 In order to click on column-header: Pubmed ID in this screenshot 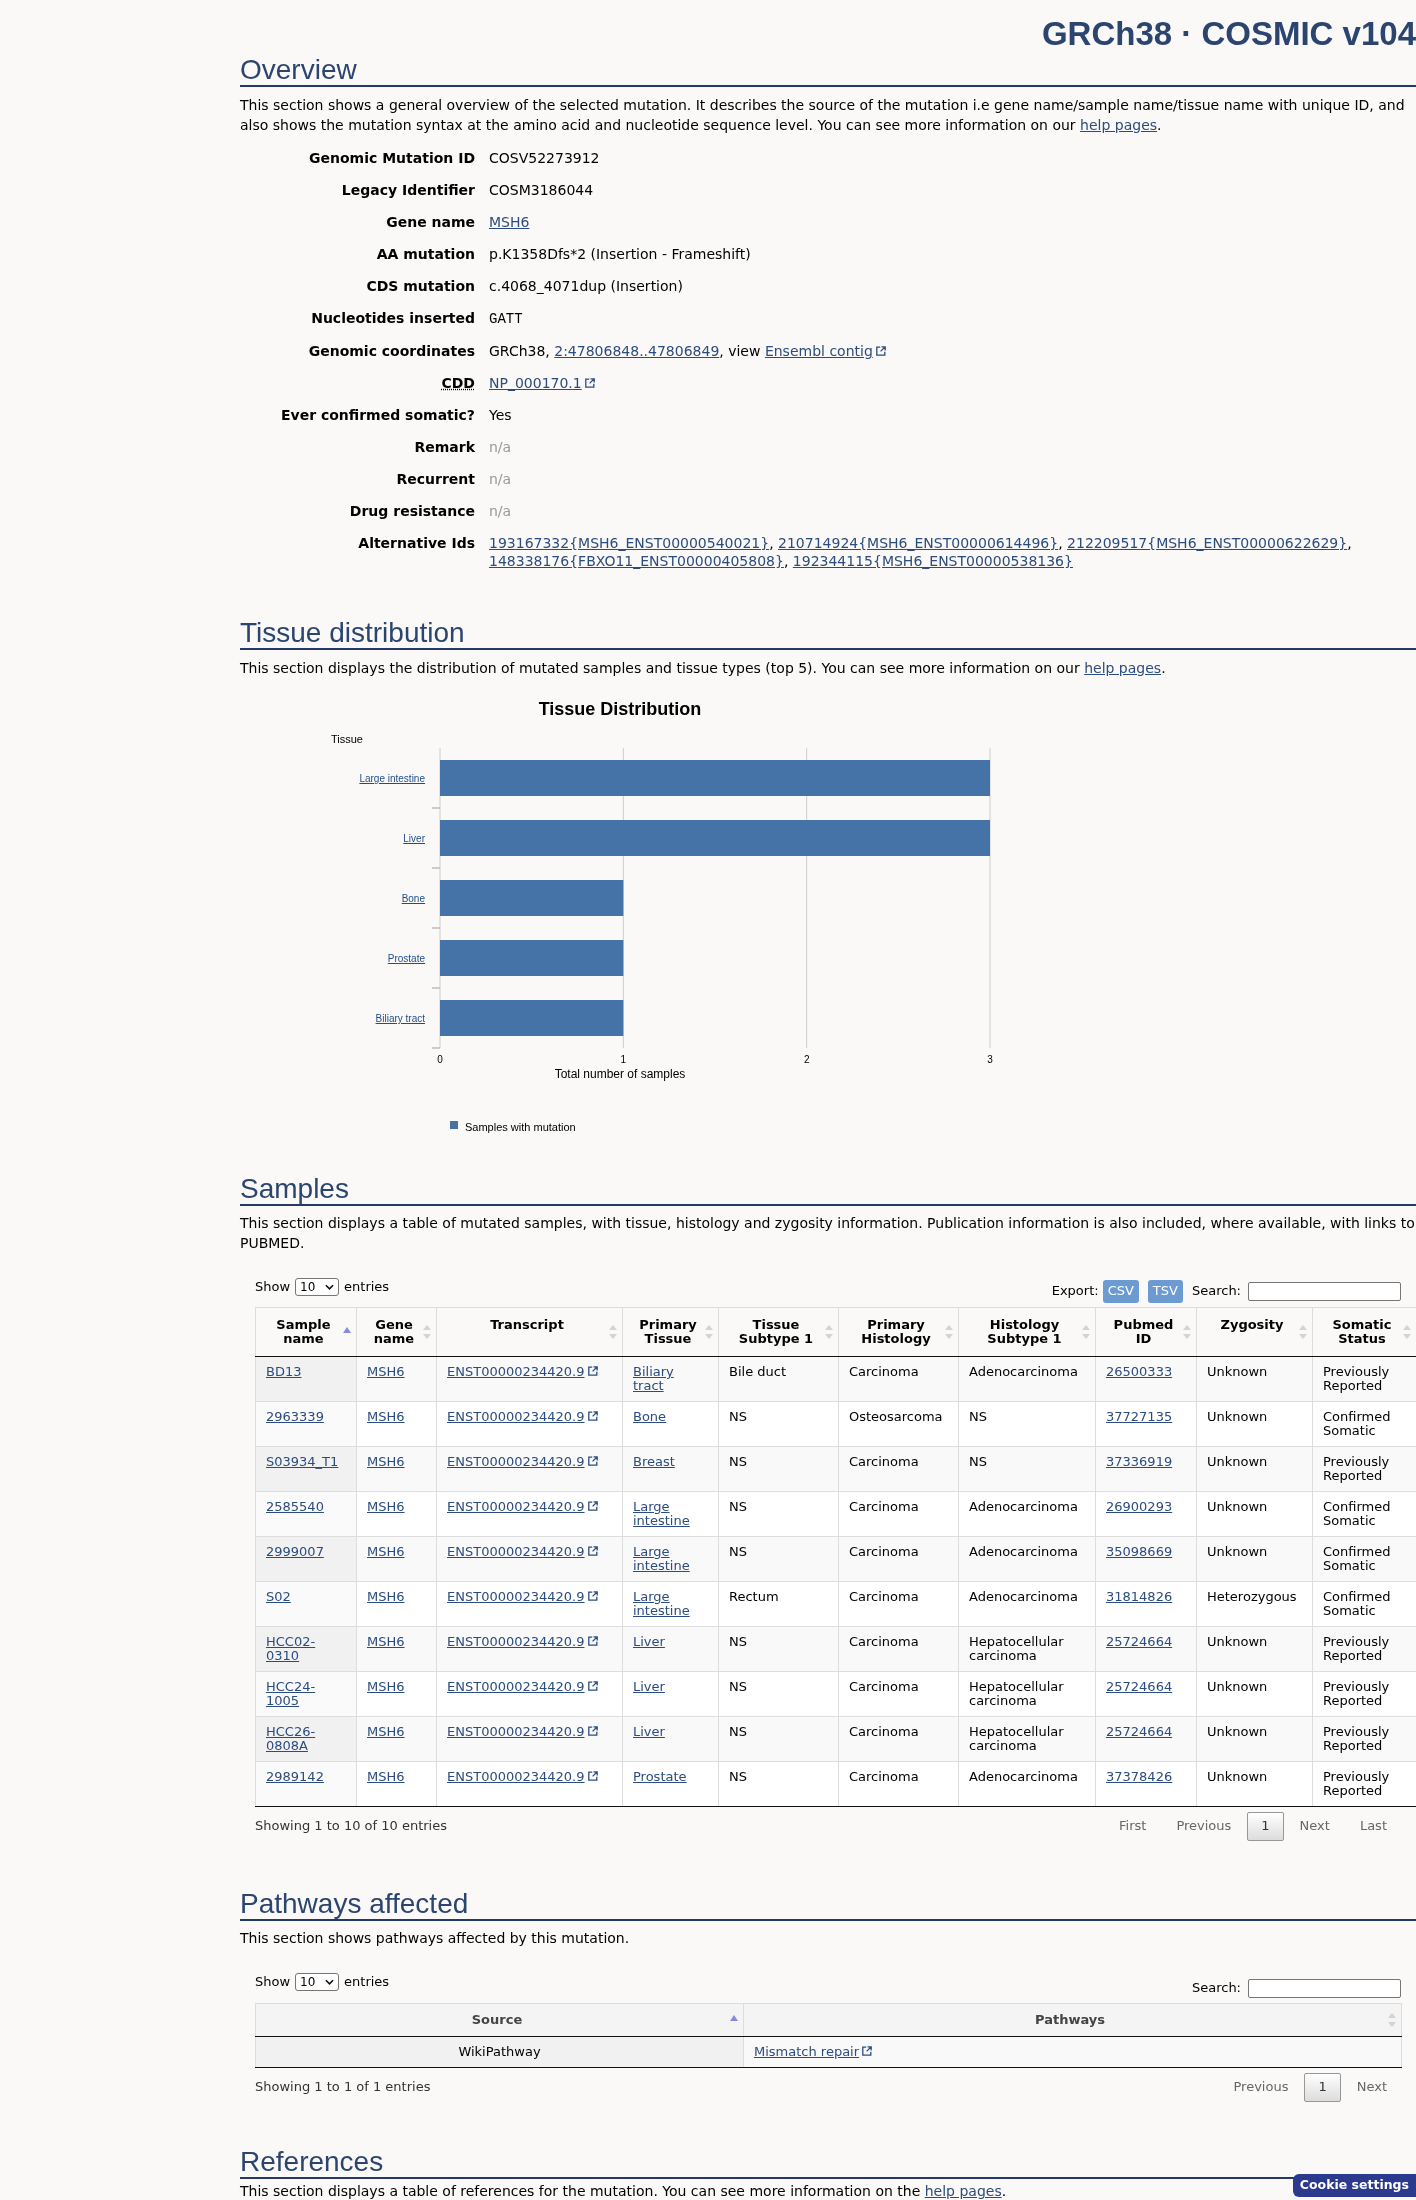, I will do `click(1146, 1332)`.